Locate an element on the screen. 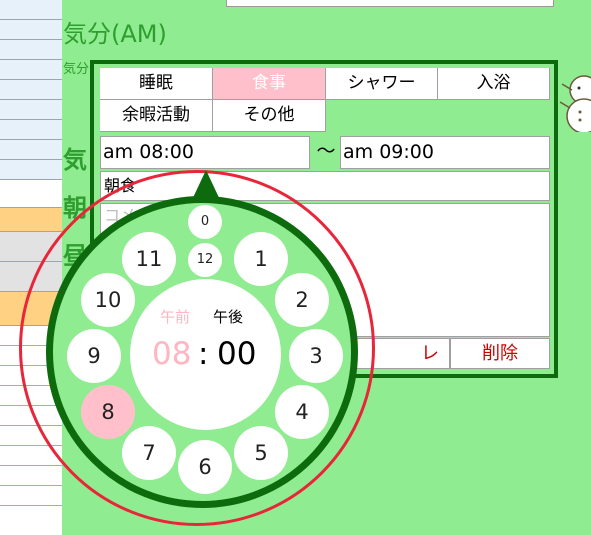 The width and height of the screenshot is (591, 535). dial-hour-1: 1 is located at coordinates (261, 259).